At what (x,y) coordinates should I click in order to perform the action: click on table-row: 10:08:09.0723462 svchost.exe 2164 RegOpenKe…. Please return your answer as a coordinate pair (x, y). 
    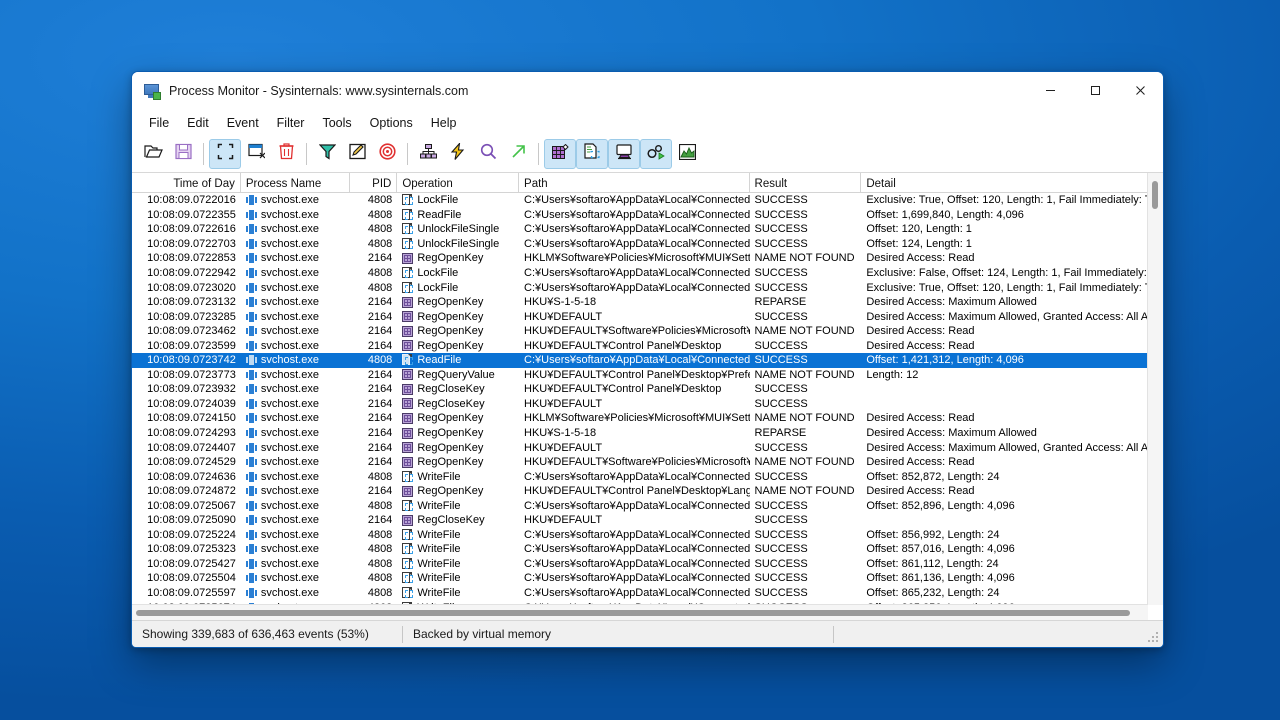
    Looking at the image, I should click on (647, 331).